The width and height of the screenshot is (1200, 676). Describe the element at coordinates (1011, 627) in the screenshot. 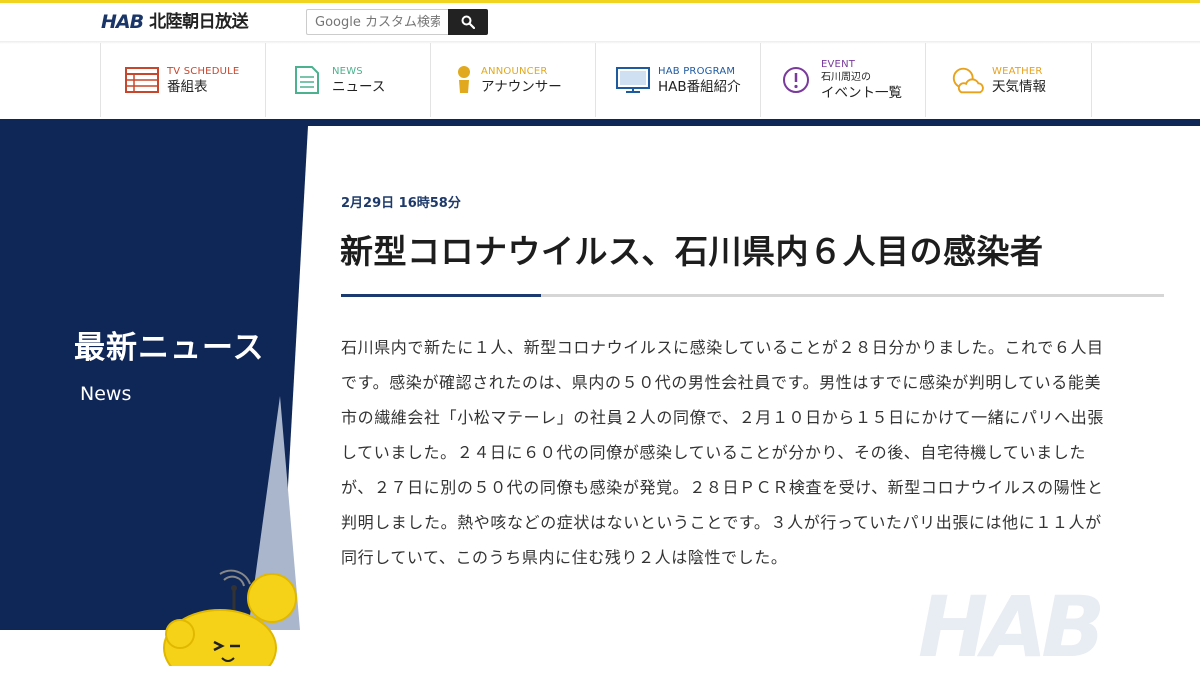

I see `hab-watermark-logo: HAB` at that location.